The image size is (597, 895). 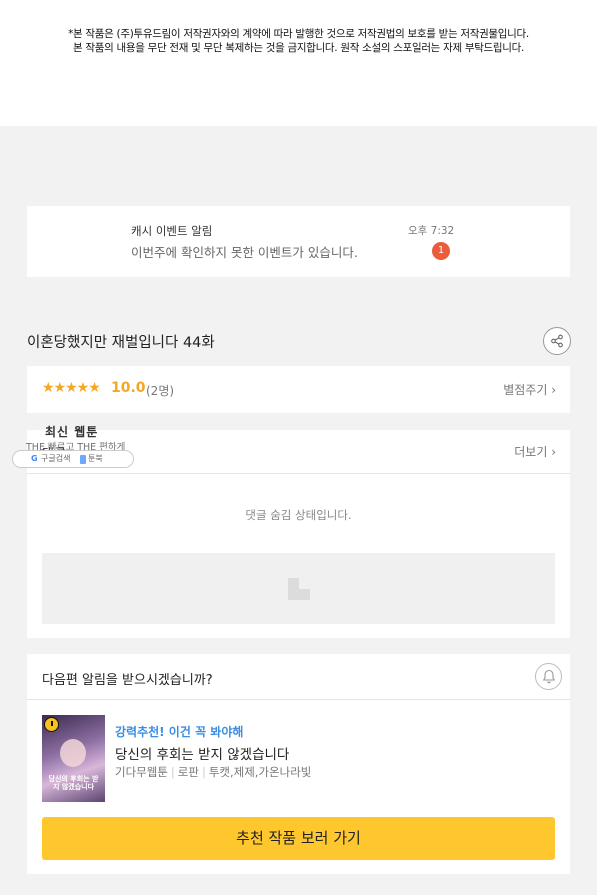 I want to click on clock-icon, so click(x=51, y=724).